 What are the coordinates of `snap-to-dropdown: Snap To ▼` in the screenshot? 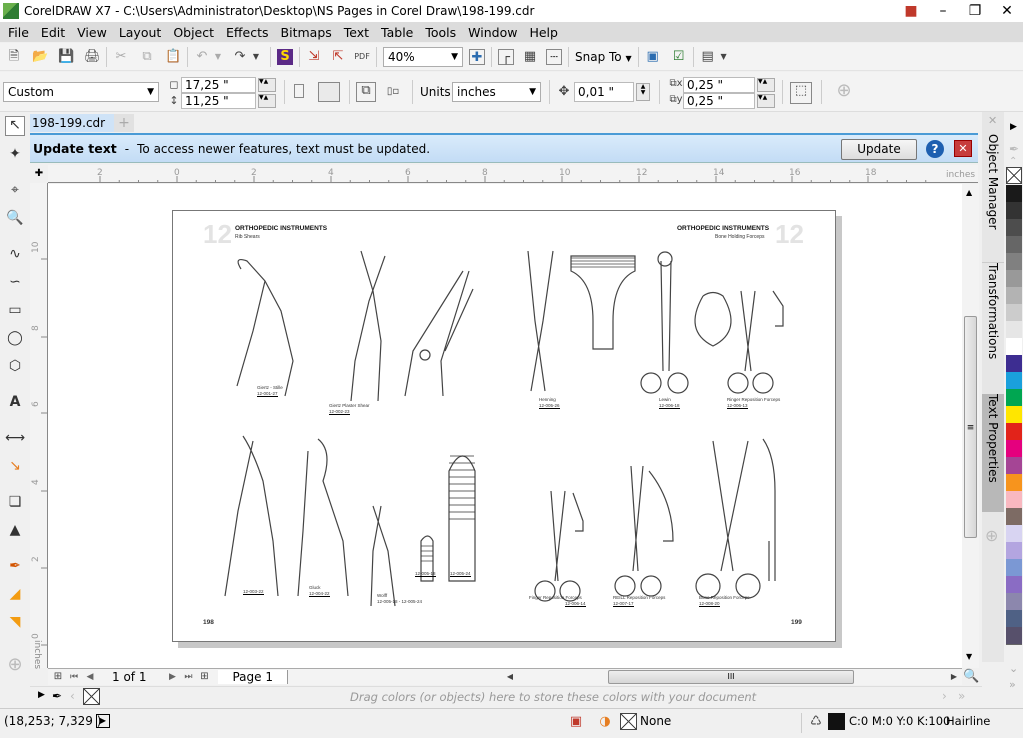 It's located at (603, 57).